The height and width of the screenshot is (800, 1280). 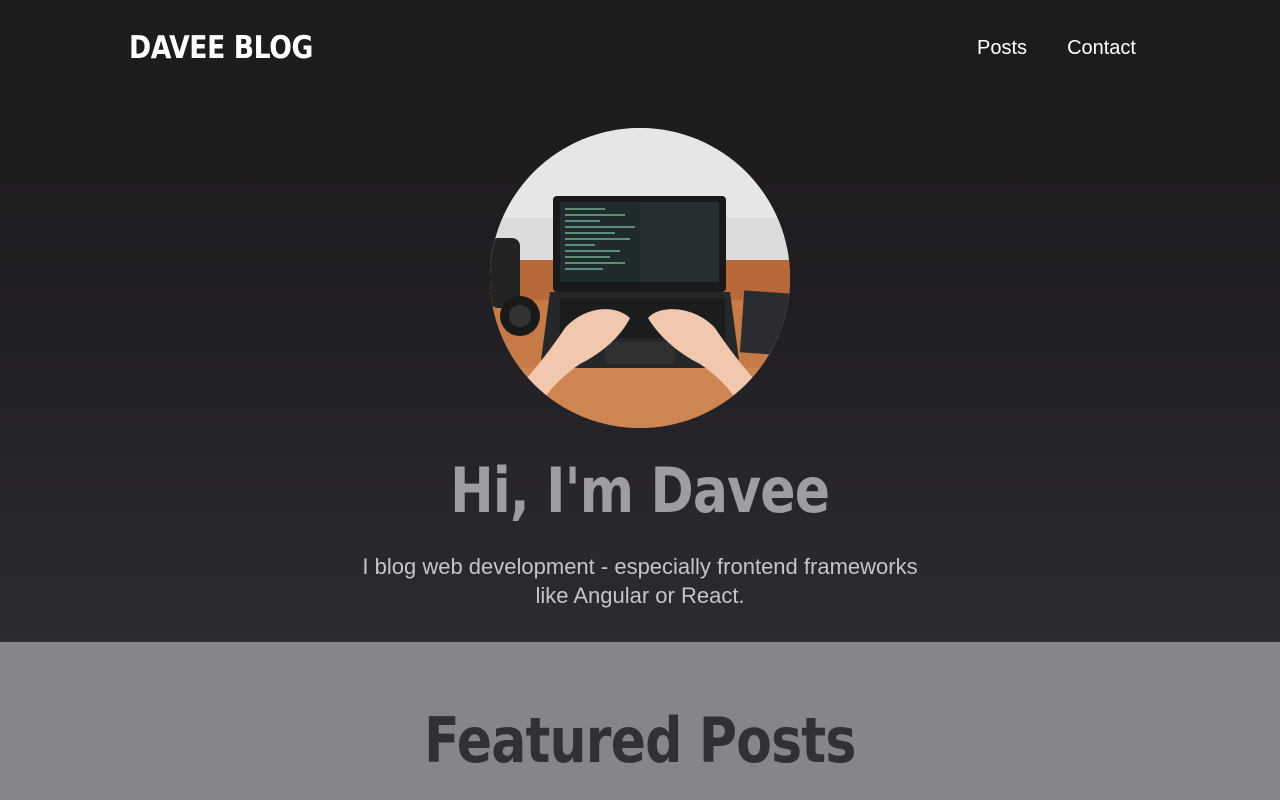 What do you see at coordinates (221, 48) in the screenshot?
I see `site-logo: DAVEE BLOG` at bounding box center [221, 48].